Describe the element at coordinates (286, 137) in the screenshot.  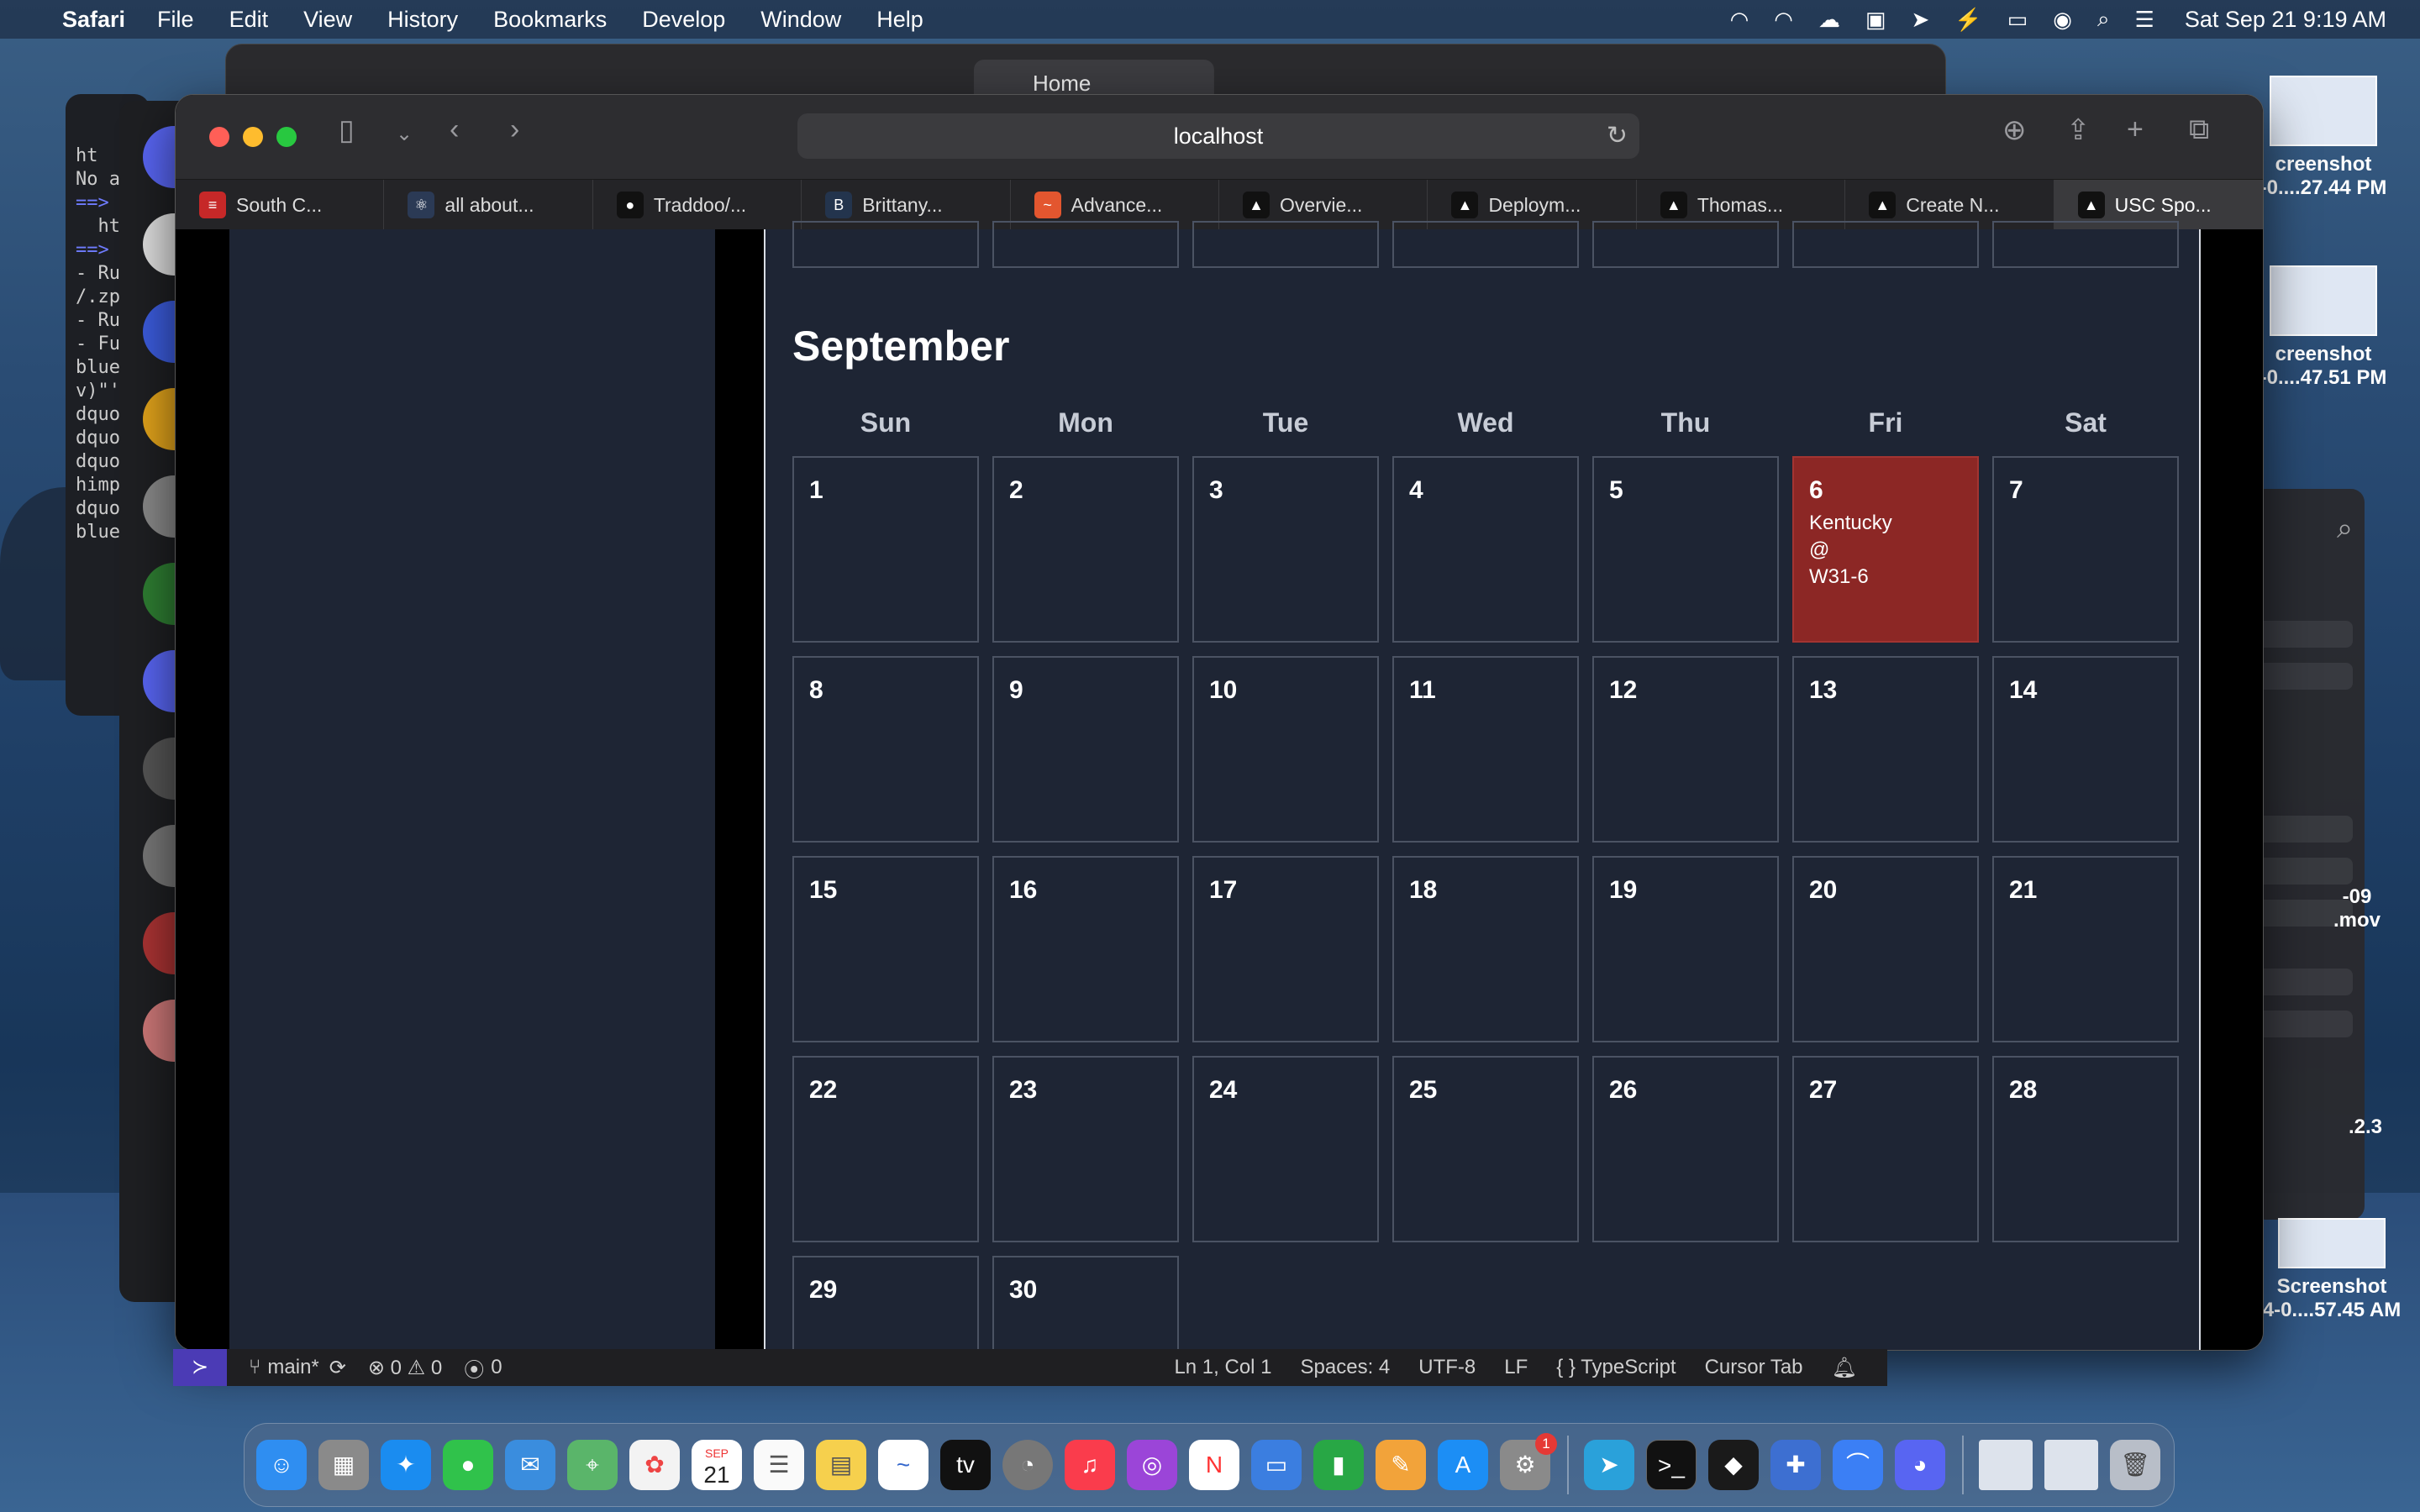
I see `zoom-button` at that location.